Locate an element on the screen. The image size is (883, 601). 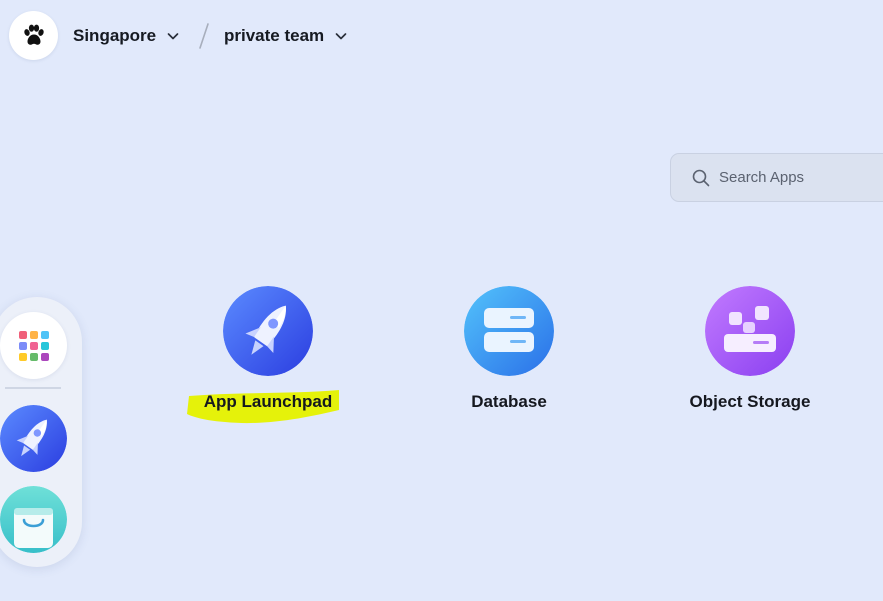
dock-divider is located at coordinates (33, 388).